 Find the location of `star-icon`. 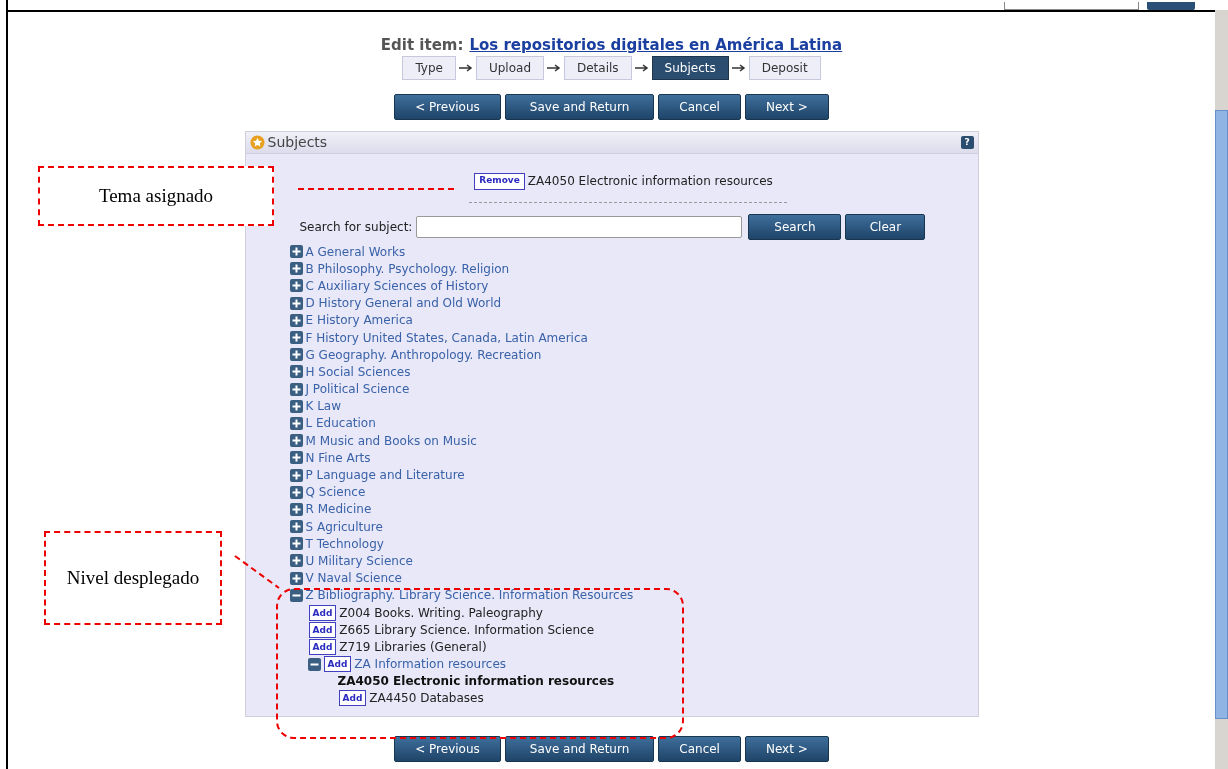

star-icon is located at coordinates (257, 142).